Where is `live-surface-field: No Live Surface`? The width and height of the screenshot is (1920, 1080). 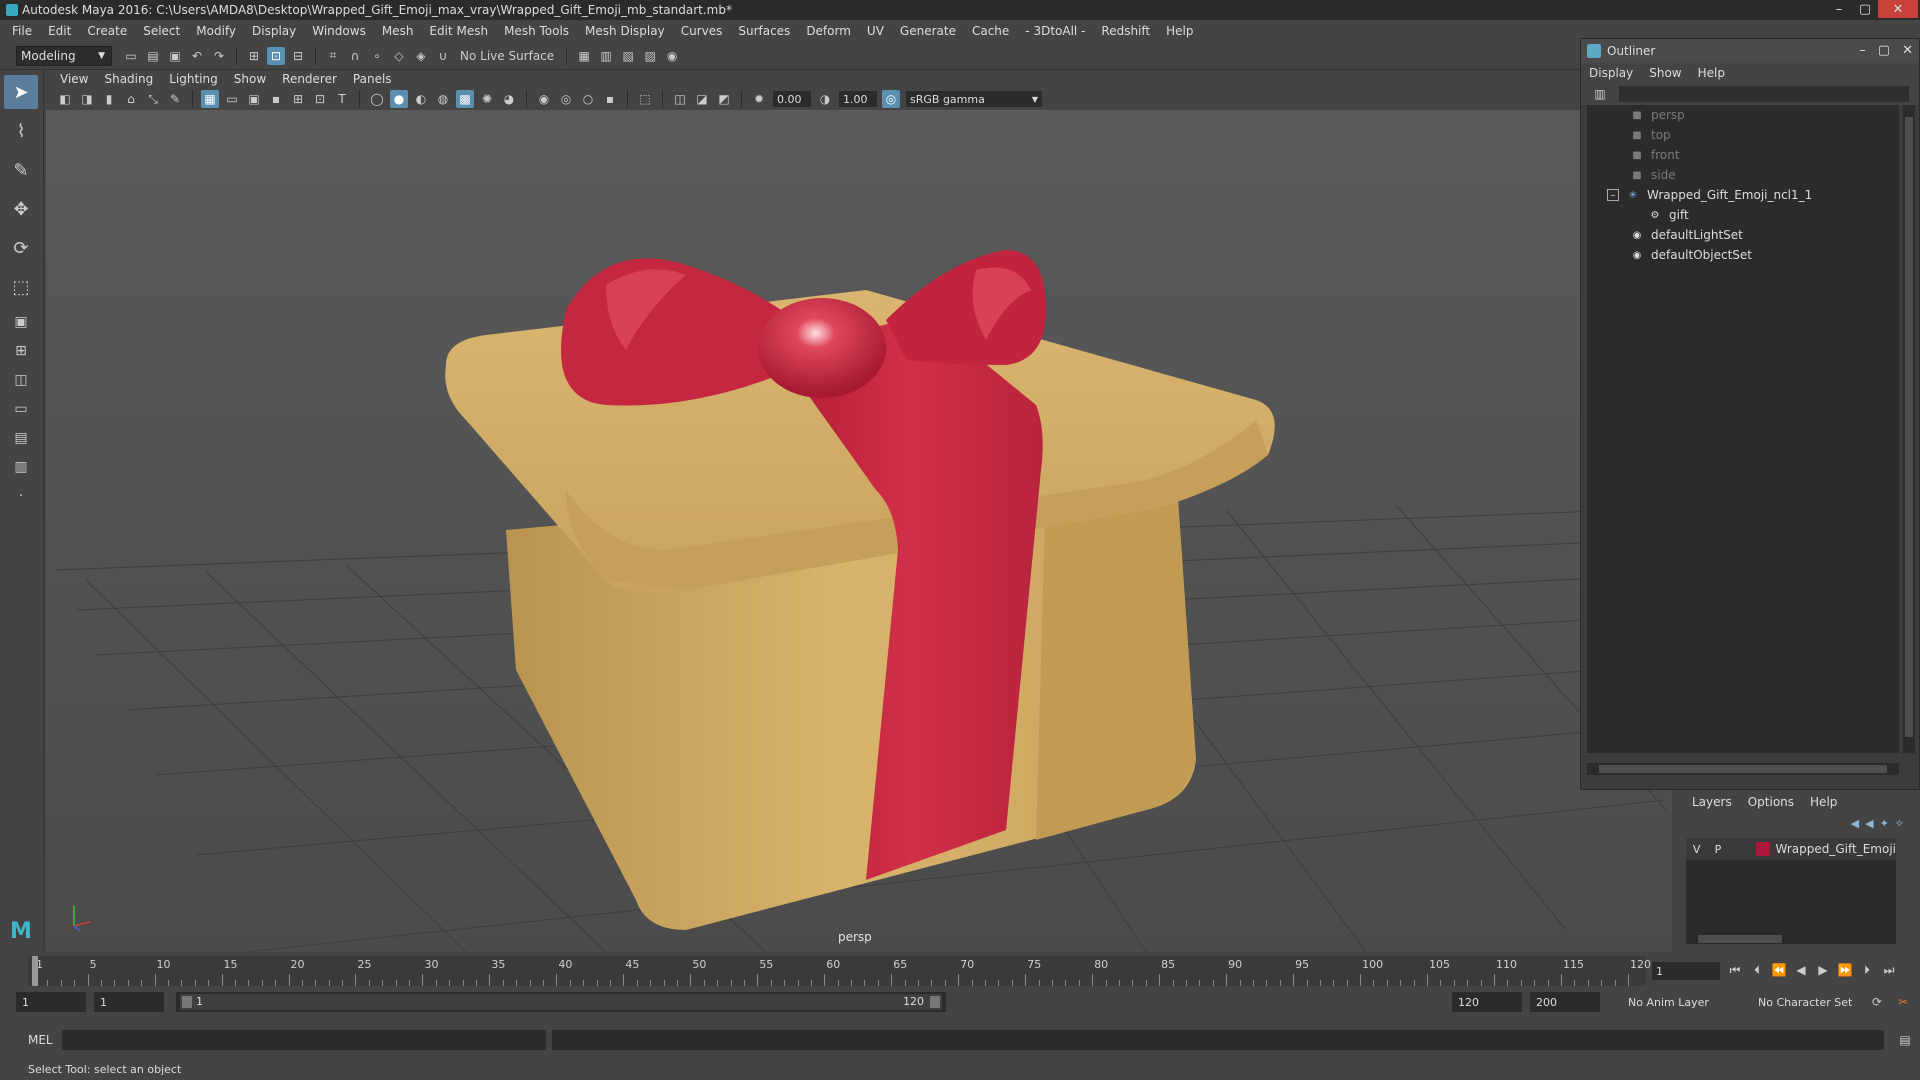
live-surface-field: No Live Surface is located at coordinates (507, 56).